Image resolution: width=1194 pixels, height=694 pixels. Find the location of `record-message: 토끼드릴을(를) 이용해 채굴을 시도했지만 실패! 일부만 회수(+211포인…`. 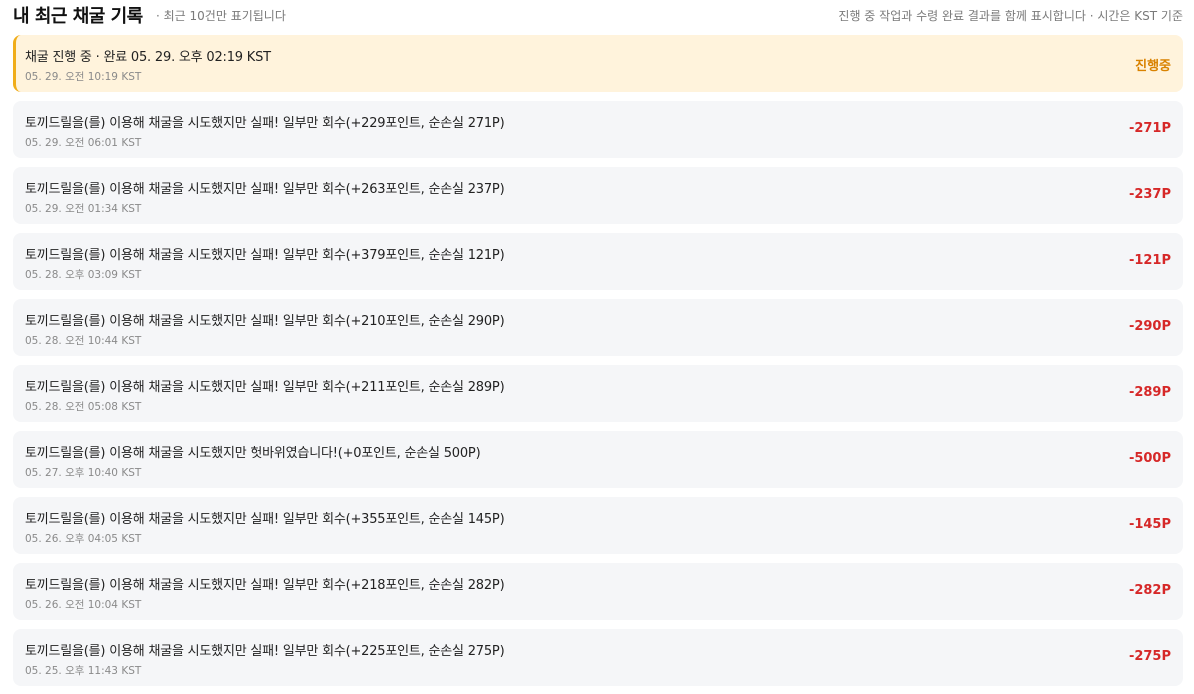

record-message: 토끼드릴을(를) 이용해 채굴을 시도했지만 실패! 일부만 회수(+211포인… is located at coordinates (265, 387).